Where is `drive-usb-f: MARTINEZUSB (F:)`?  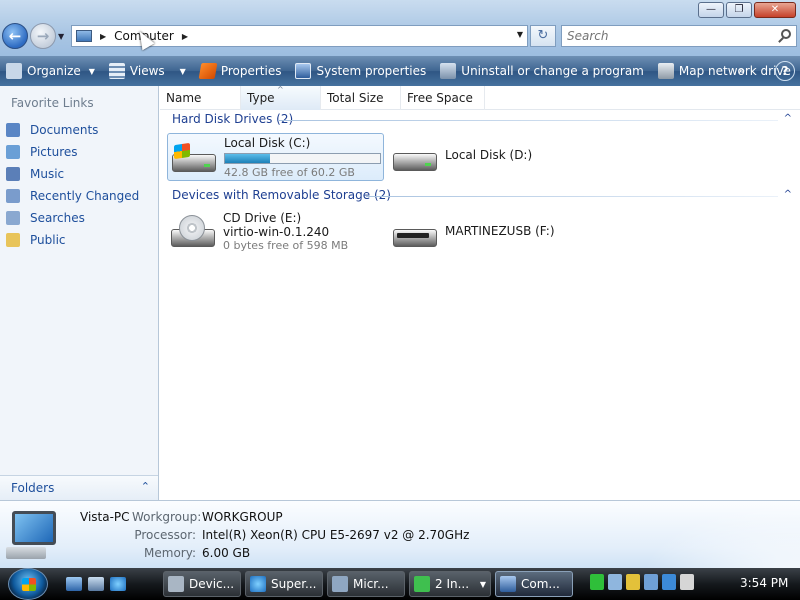
drive-usb-f: MARTINEZUSB (F:) is located at coordinates (499, 233).